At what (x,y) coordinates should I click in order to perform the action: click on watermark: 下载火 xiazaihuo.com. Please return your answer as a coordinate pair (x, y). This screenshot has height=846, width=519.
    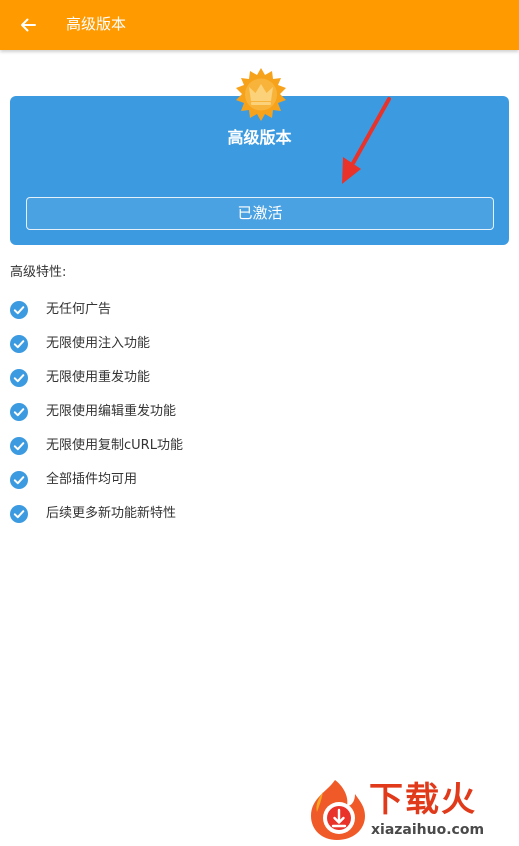
    Looking at the image, I should click on (410, 810).